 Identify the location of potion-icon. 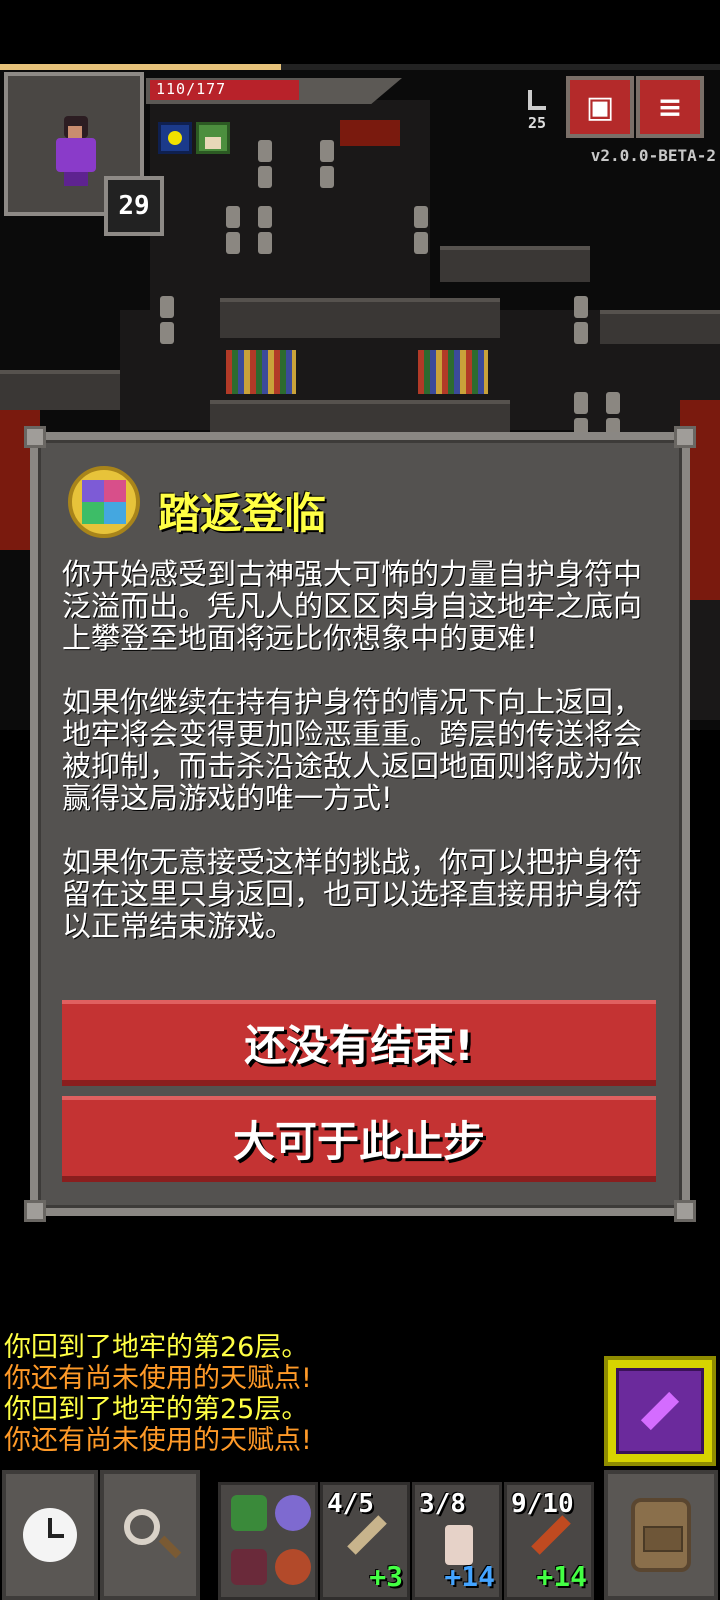
(293, 1513).